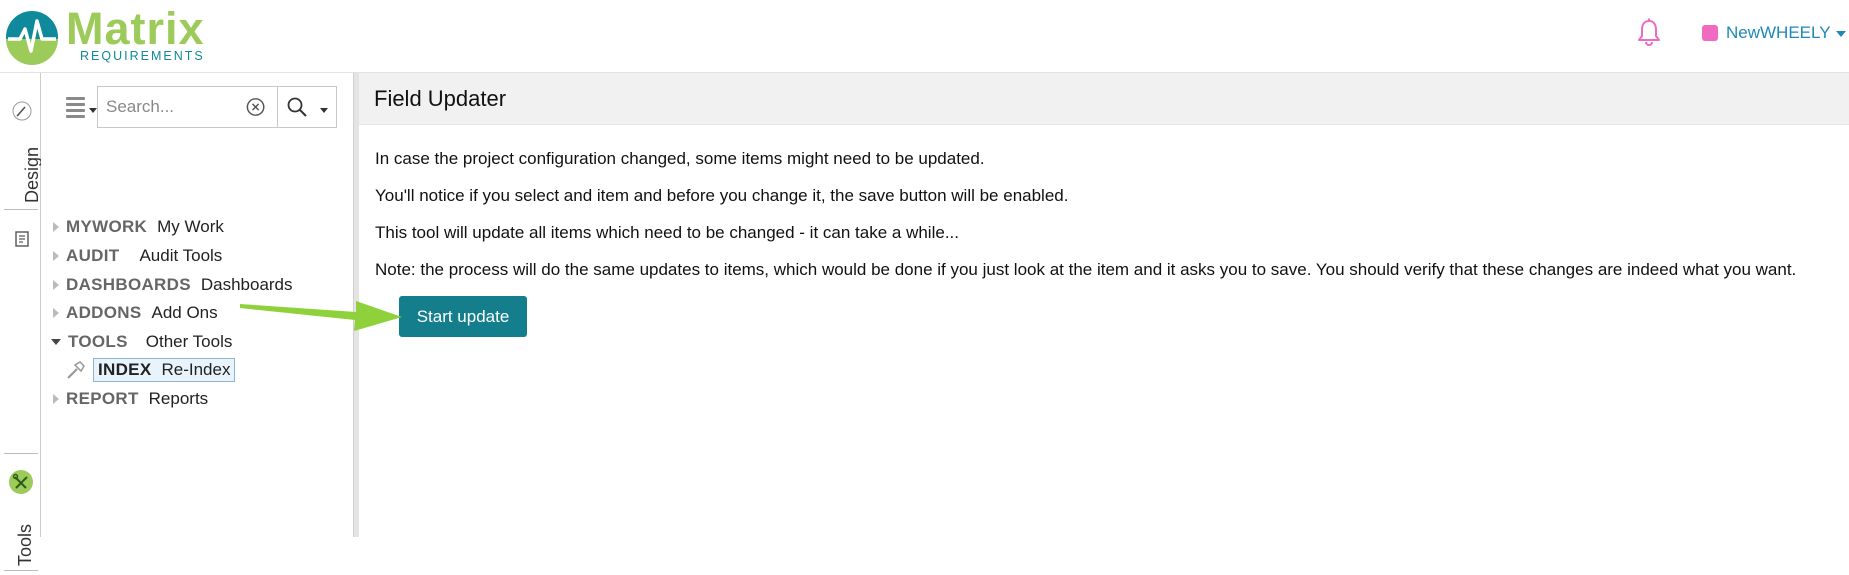  I want to click on matrix-logo: Matrix REQUIREMENTS, so click(114, 36).